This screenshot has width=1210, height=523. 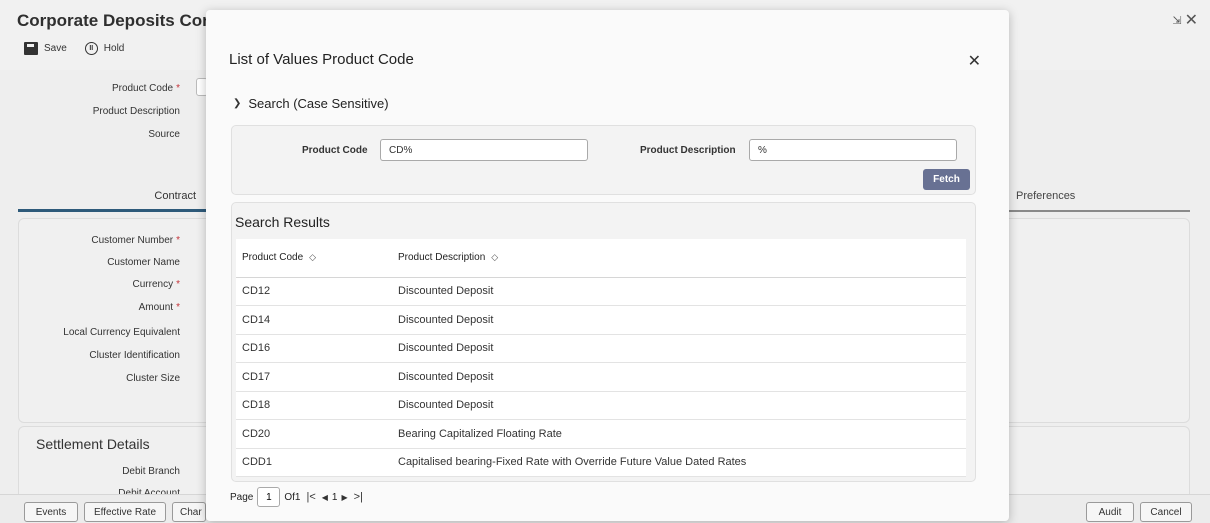 I want to click on customer-name-label: Customer Name, so click(x=143, y=262).